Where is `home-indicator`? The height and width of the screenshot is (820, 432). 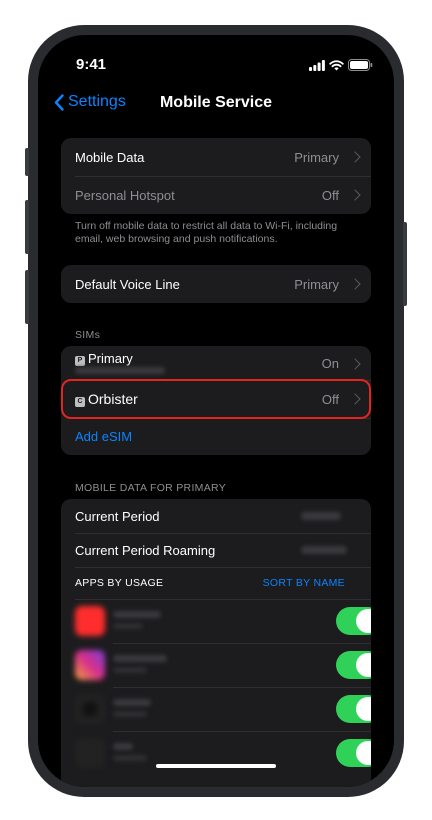
home-indicator is located at coordinates (216, 766).